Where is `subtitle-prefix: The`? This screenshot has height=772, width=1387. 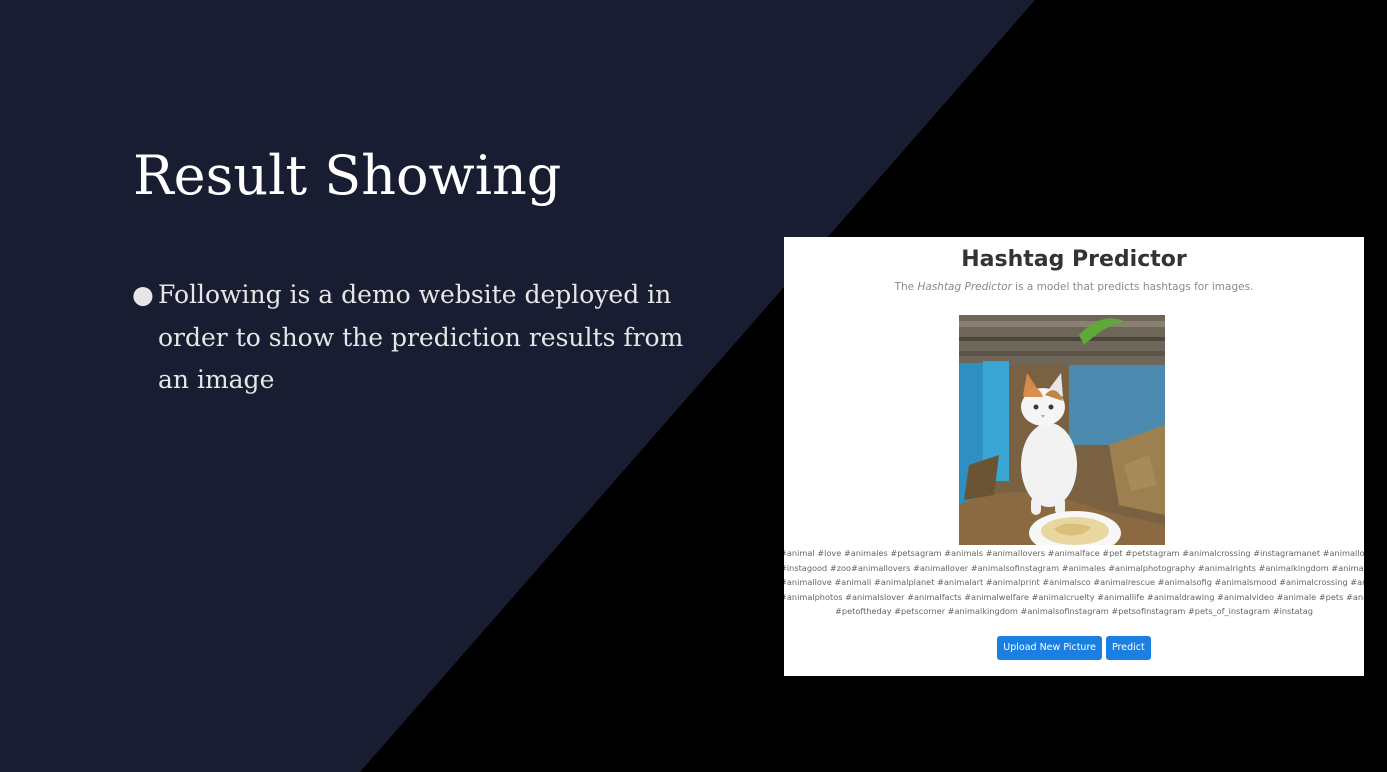 subtitle-prefix: The is located at coordinates (906, 287).